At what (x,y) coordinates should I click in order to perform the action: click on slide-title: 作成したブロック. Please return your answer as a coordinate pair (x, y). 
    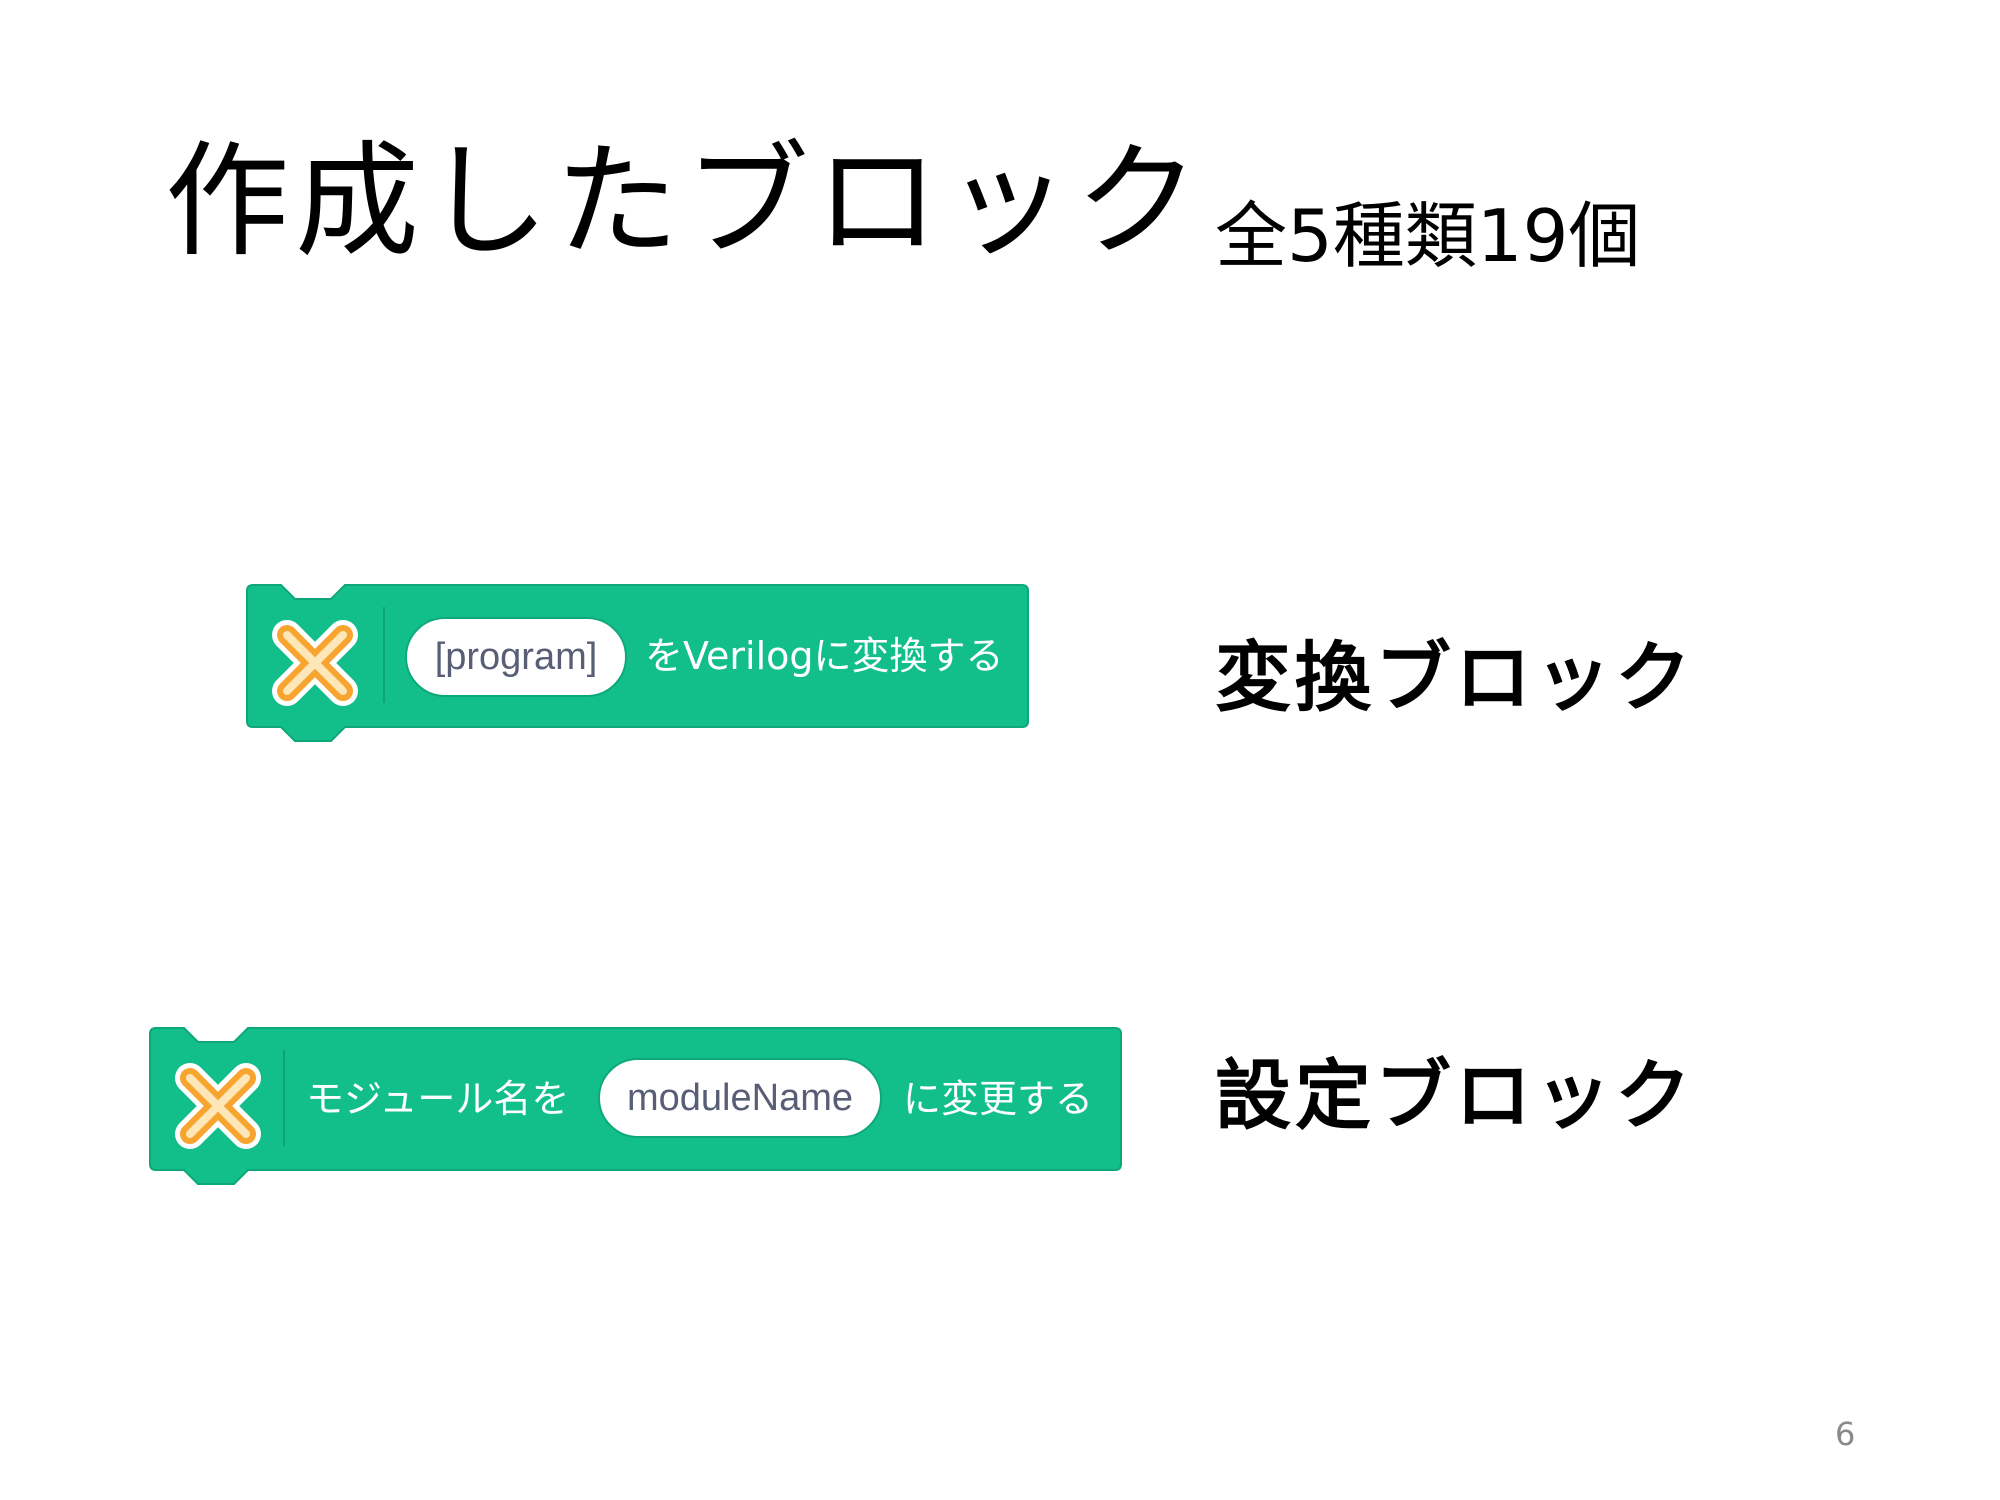
    Looking at the image, I should click on (685, 202).